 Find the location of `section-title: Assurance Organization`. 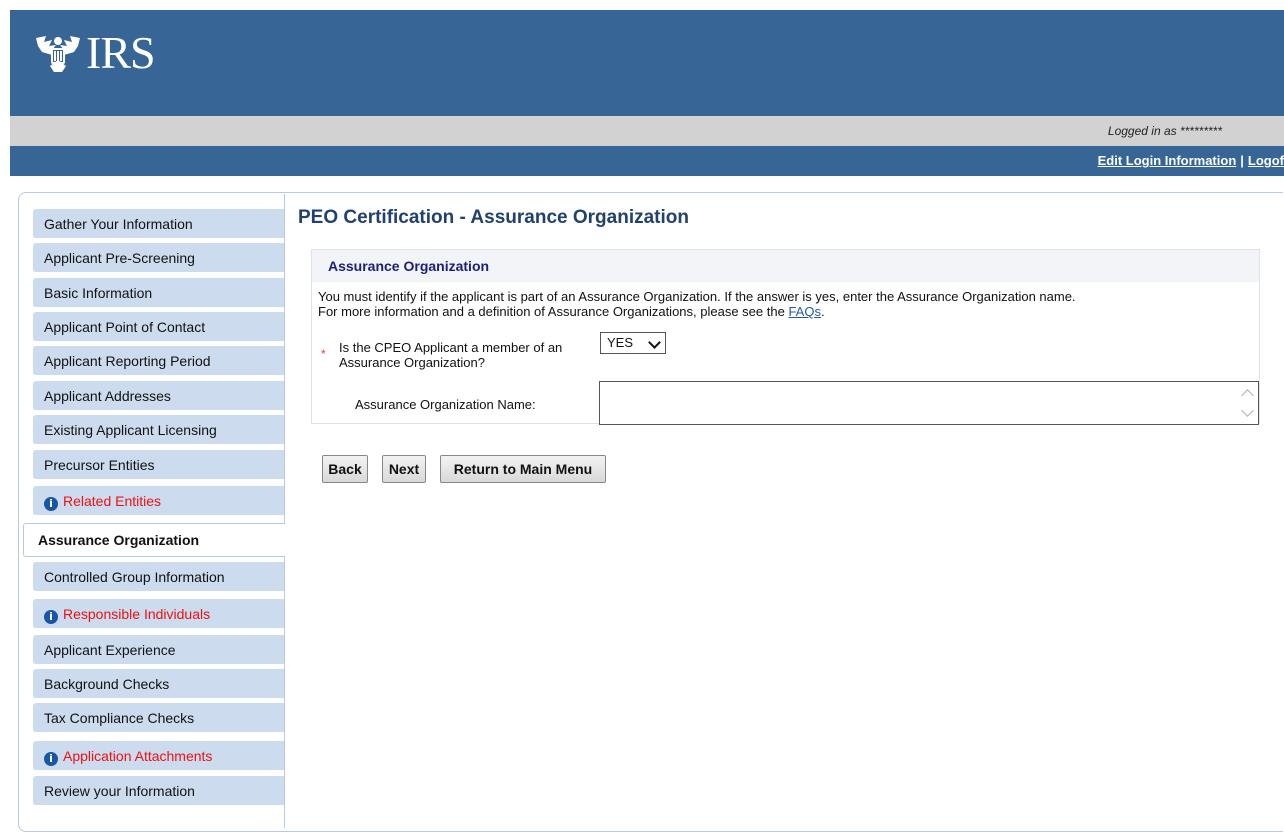

section-title: Assurance Organization is located at coordinates (409, 266).